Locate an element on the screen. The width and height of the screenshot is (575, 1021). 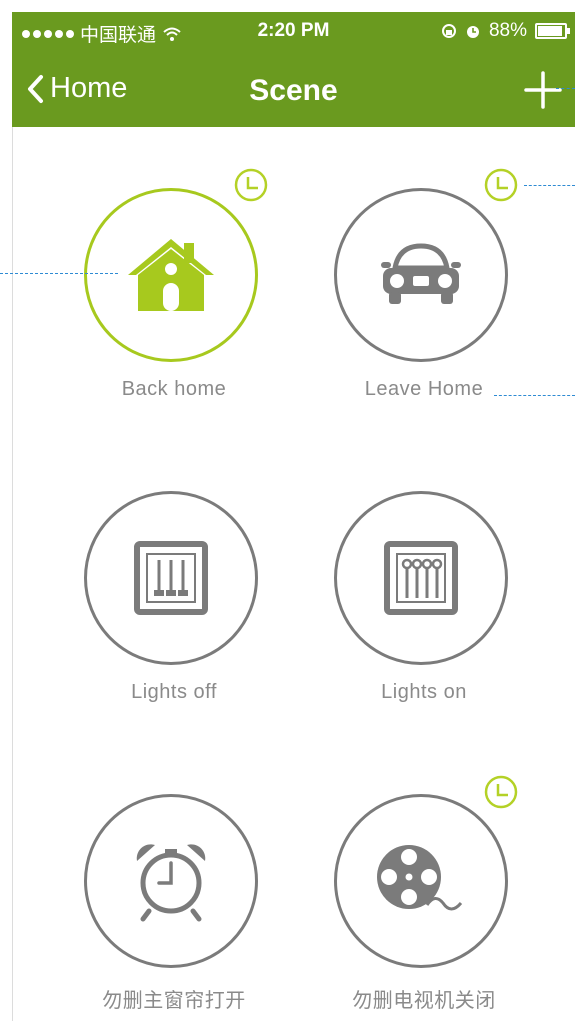
sliders-down-icon is located at coordinates (171, 578).